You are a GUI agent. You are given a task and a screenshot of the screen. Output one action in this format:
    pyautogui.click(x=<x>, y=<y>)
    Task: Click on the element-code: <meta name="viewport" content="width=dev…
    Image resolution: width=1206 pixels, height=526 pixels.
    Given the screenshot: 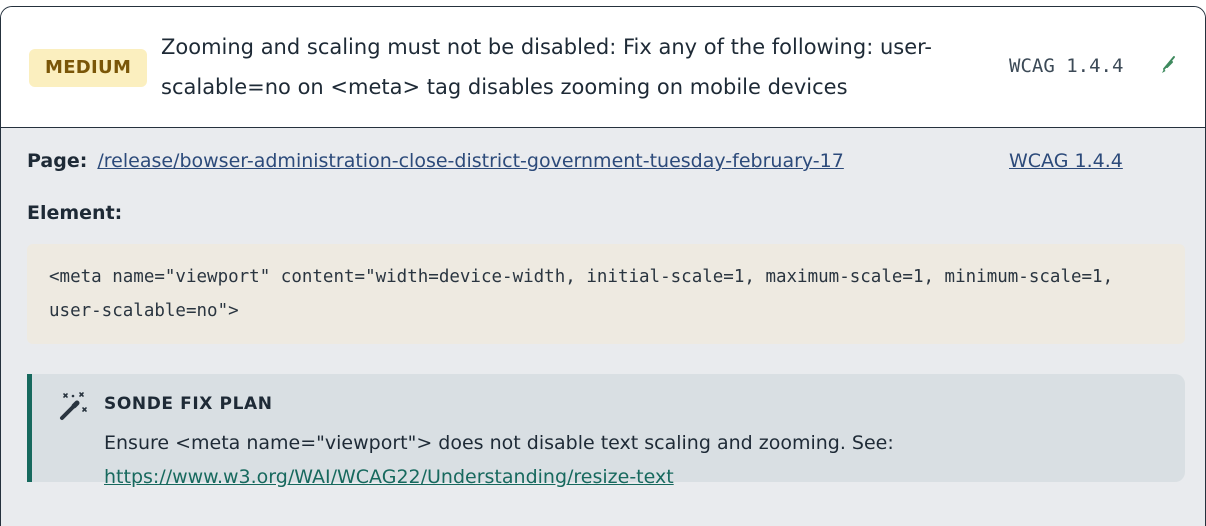 What is the action you would take?
    pyautogui.click(x=586, y=294)
    